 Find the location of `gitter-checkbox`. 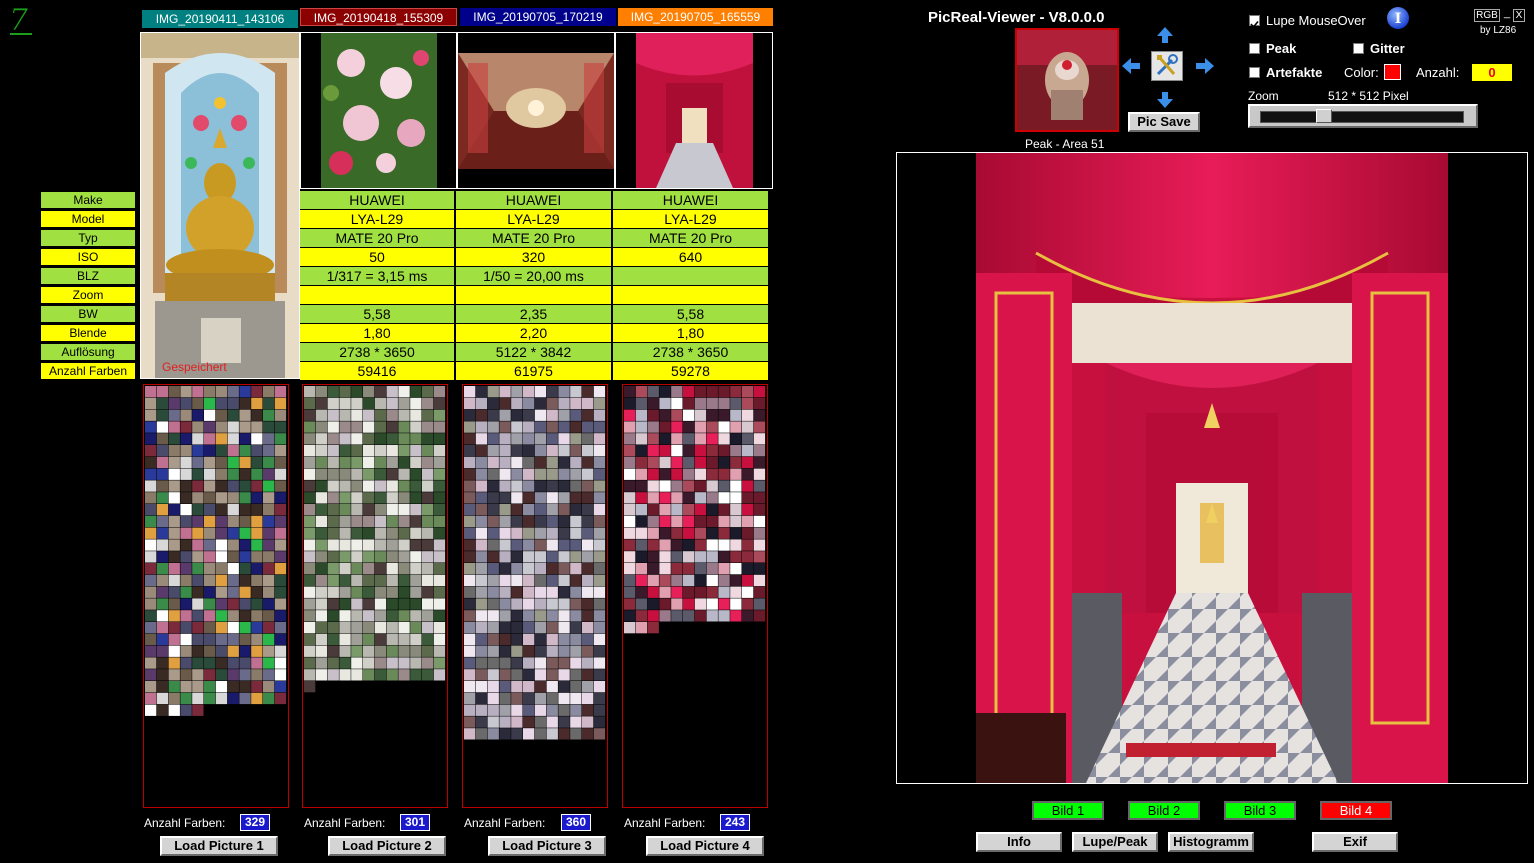

gitter-checkbox is located at coordinates (1358, 48).